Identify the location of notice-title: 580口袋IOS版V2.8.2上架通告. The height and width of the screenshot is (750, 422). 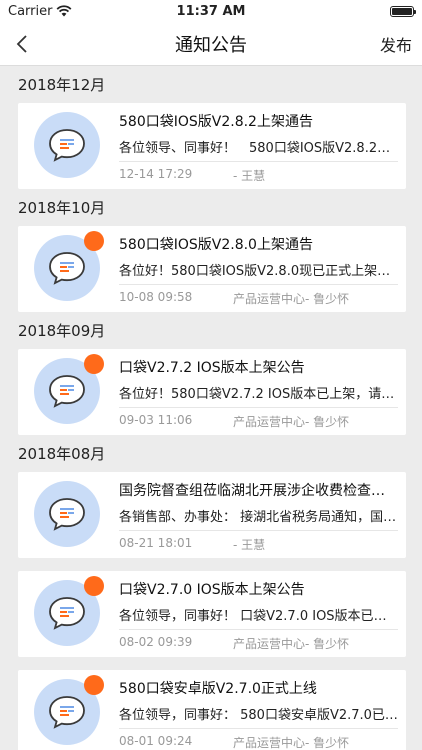
(216, 122).